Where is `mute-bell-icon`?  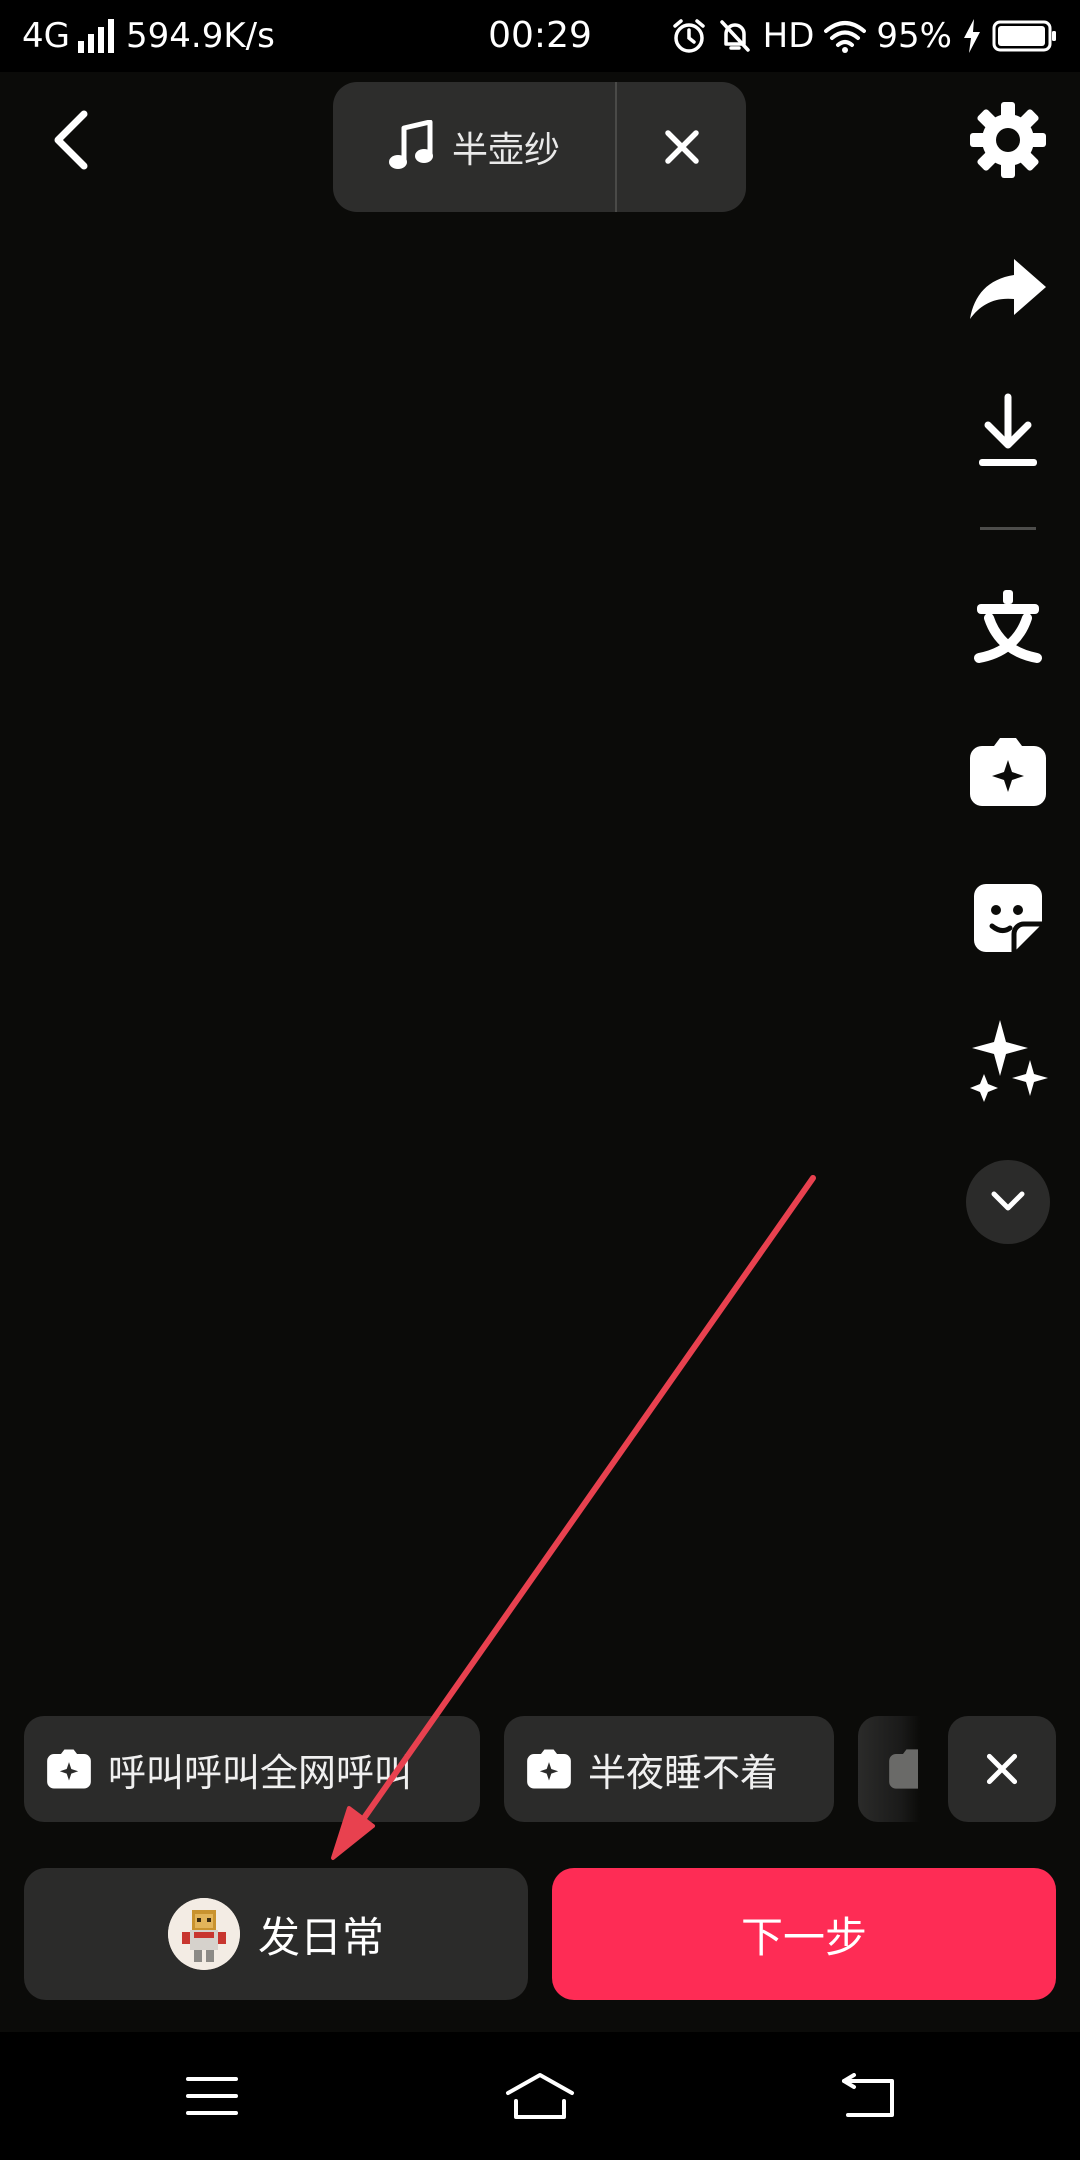
mute-bell-icon is located at coordinates (734, 36).